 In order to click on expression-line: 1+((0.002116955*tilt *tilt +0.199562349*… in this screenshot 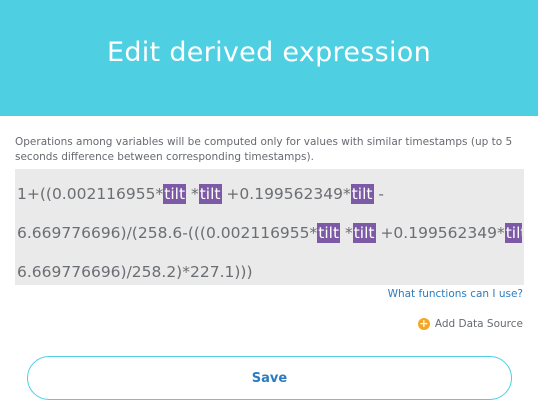, I will do `click(269, 194)`.